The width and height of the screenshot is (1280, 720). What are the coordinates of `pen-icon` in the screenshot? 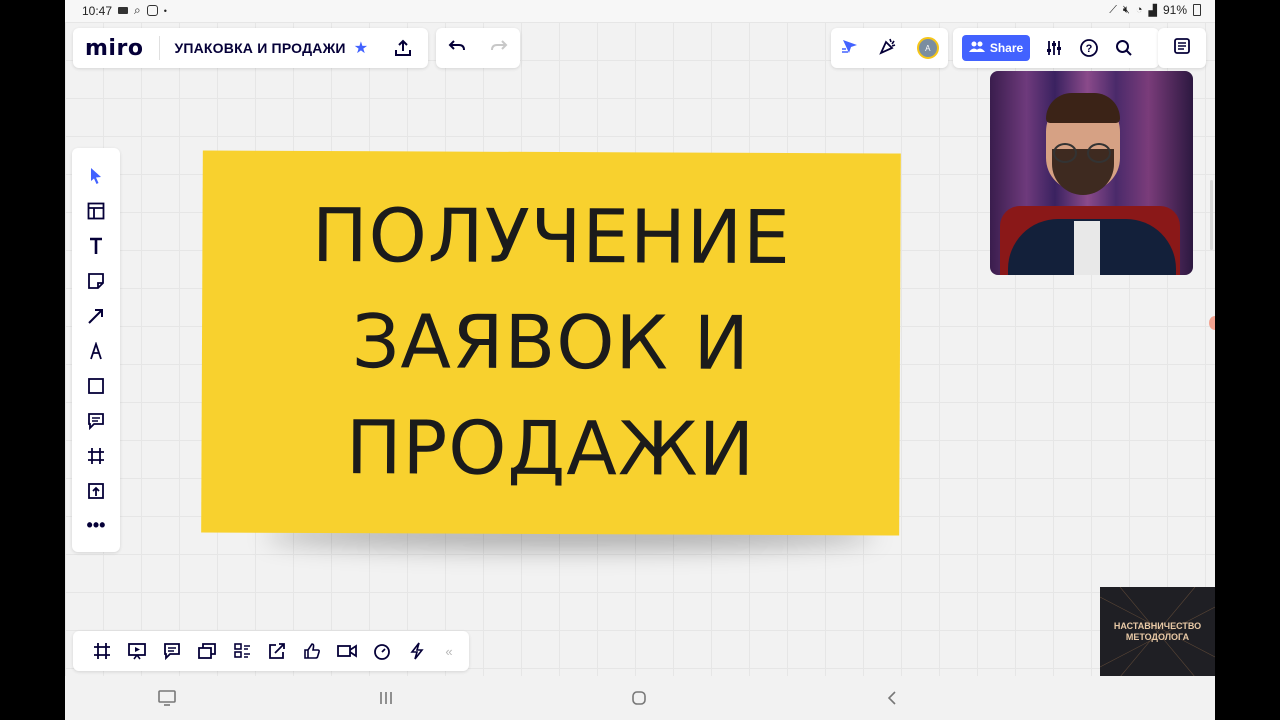 It's located at (96, 350).